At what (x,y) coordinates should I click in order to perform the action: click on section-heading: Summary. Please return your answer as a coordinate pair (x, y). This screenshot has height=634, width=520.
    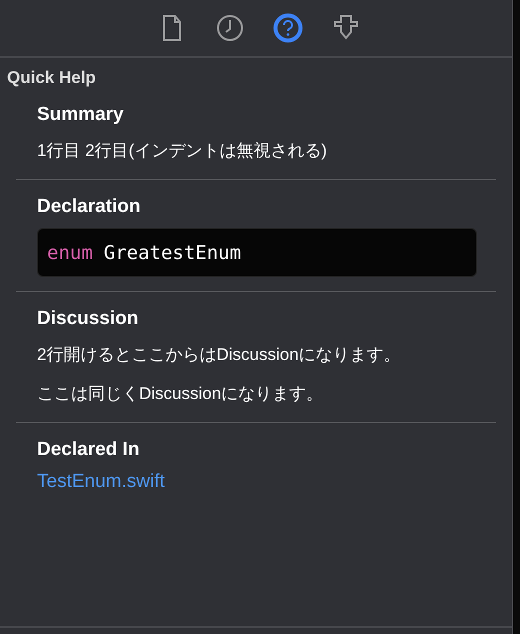
    Looking at the image, I should click on (81, 115).